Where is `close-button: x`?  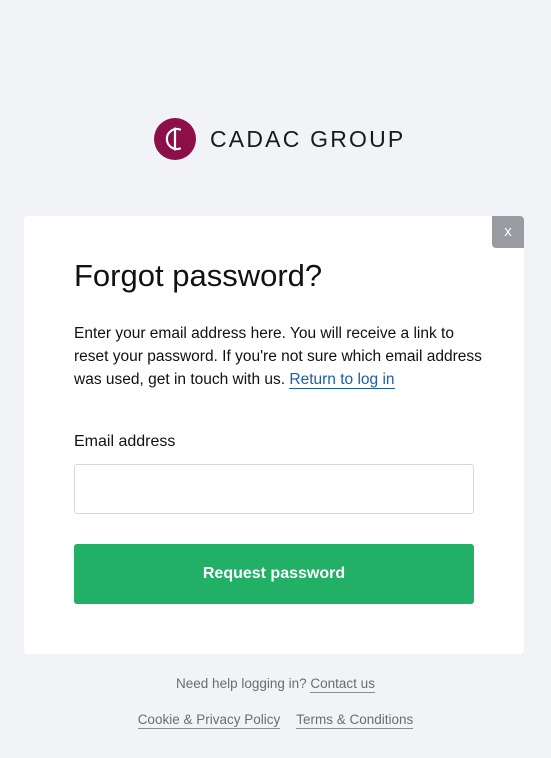
close-button: x is located at coordinates (508, 232).